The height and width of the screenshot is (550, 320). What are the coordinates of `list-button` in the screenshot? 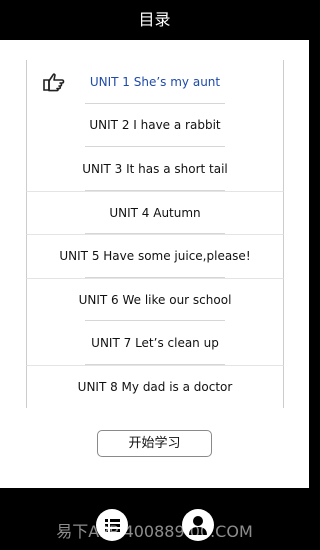 It's located at (112, 525).